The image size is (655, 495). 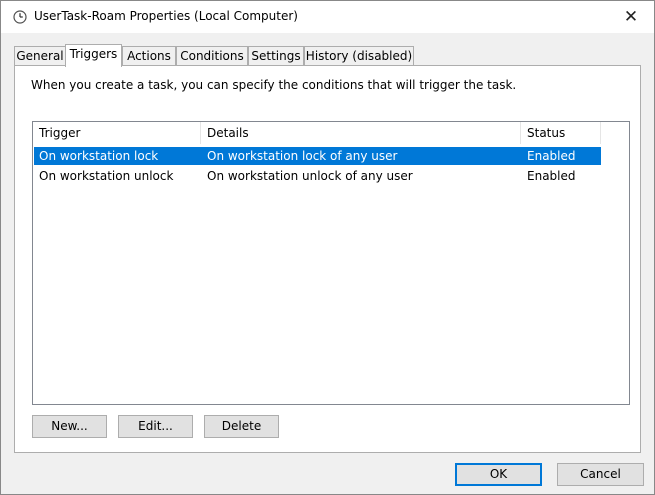 What do you see at coordinates (99, 156) in the screenshot?
I see `trigger-cell: On workstation lock` at bounding box center [99, 156].